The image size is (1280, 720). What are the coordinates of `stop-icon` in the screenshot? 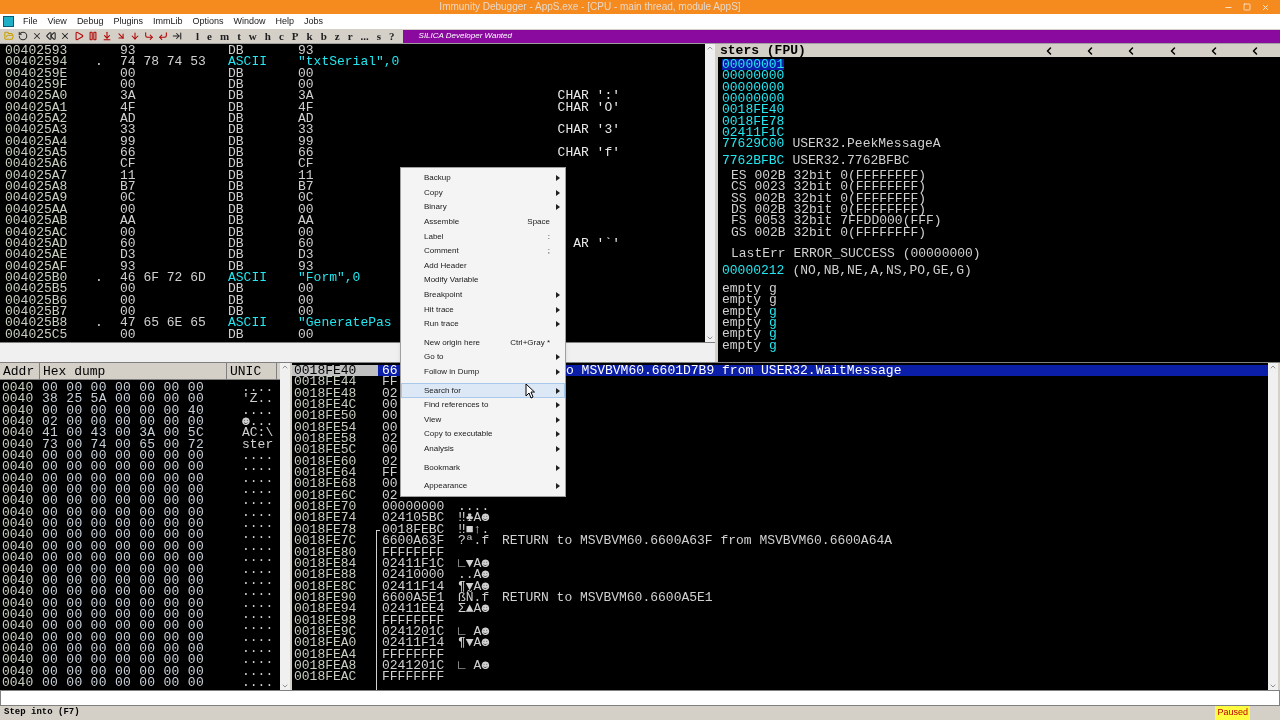 It's located at (65, 36).